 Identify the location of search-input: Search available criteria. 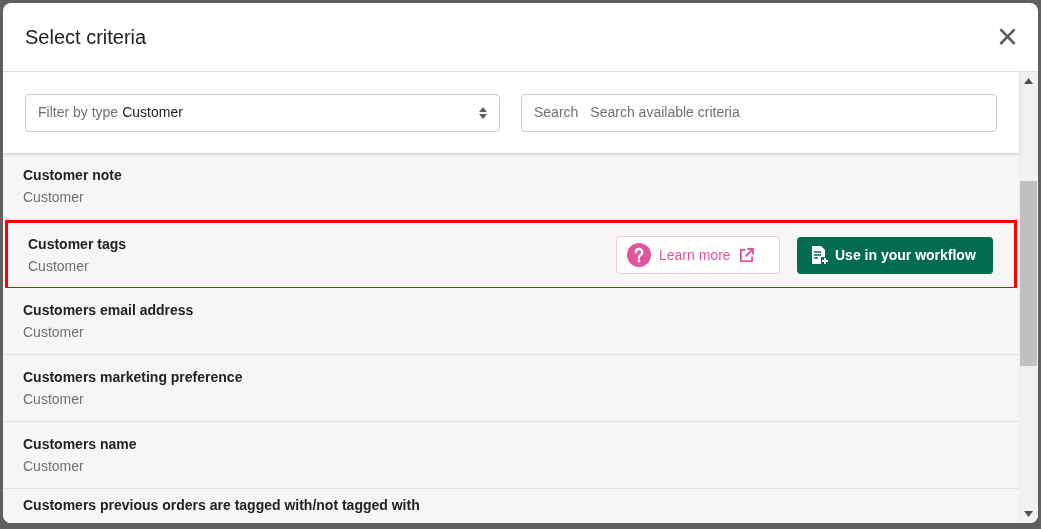
(787, 112).